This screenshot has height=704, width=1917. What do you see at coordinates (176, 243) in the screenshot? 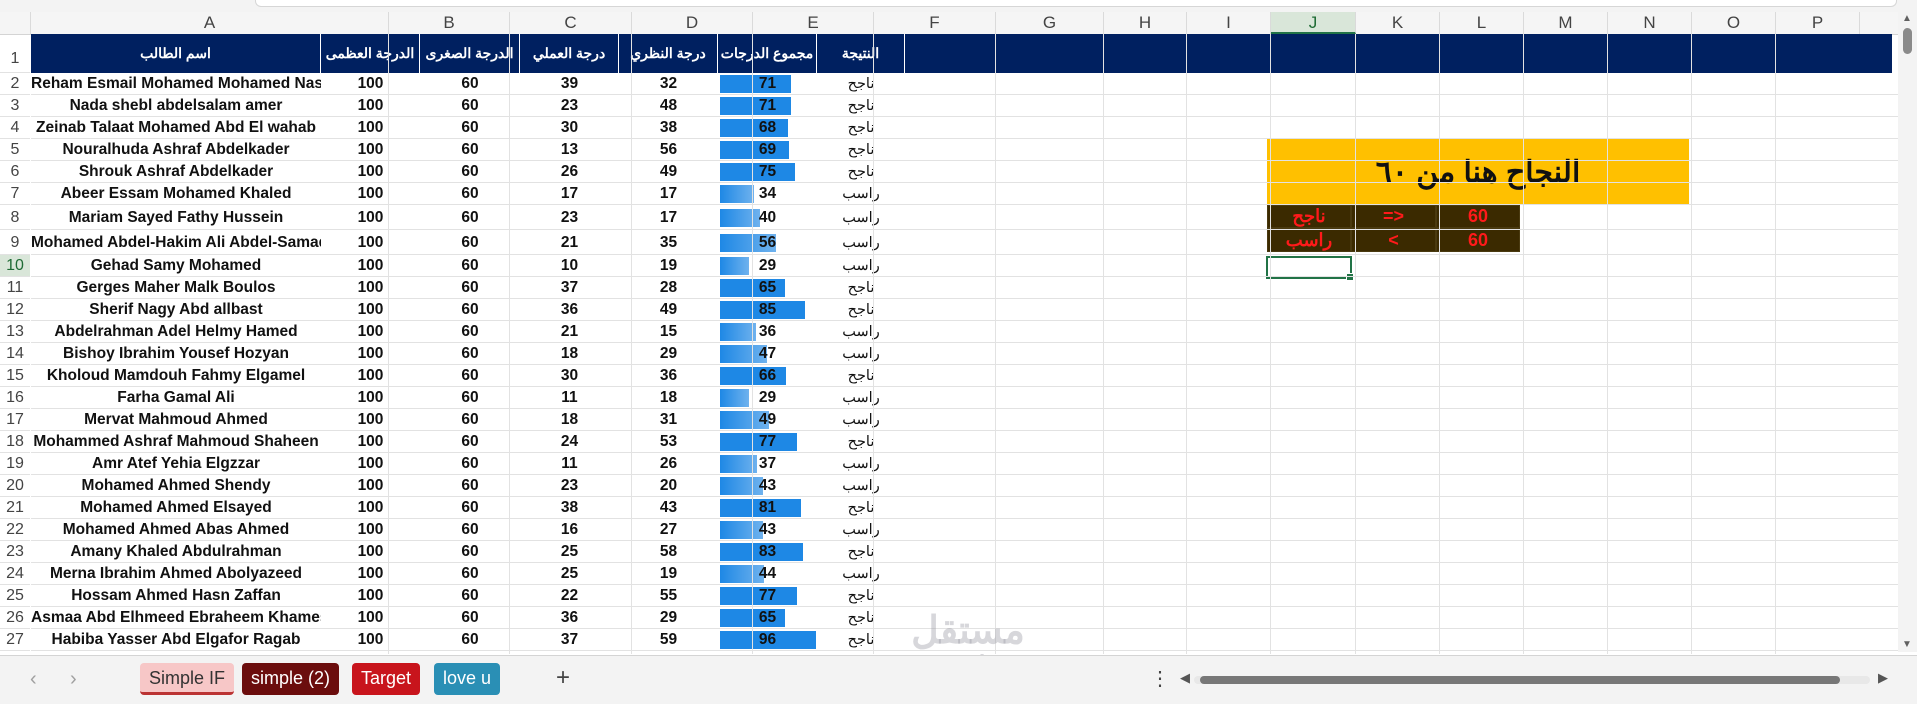
I see `cell-name: Mohamed Abdel-Hakim Ali Abdel-Samade` at bounding box center [176, 243].